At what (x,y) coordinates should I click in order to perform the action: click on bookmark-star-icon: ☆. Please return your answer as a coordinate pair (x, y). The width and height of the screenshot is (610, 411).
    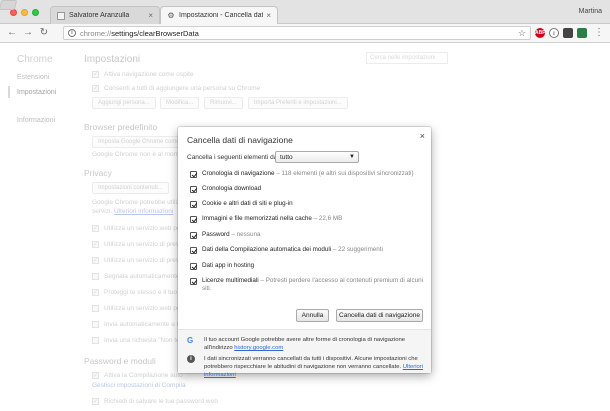
    Looking at the image, I should click on (522, 33).